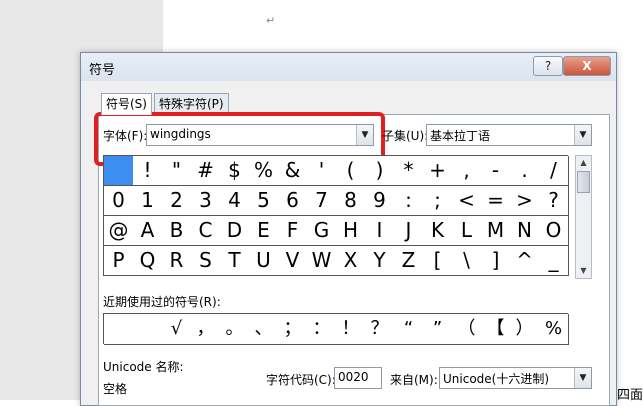  What do you see at coordinates (409, 201) in the screenshot?
I see `symbol-cell: :` at bounding box center [409, 201].